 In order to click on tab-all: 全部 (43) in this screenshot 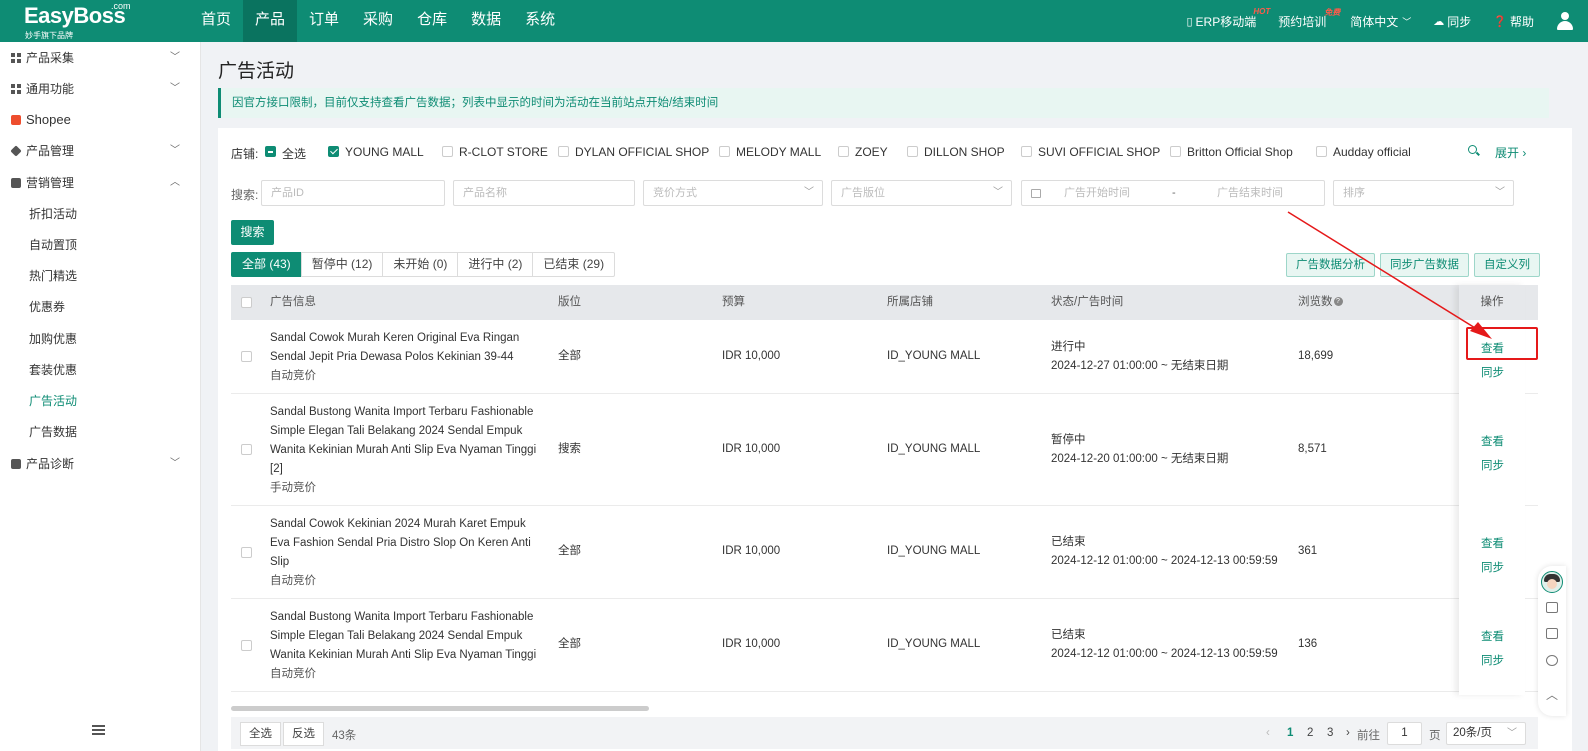, I will do `click(266, 264)`.